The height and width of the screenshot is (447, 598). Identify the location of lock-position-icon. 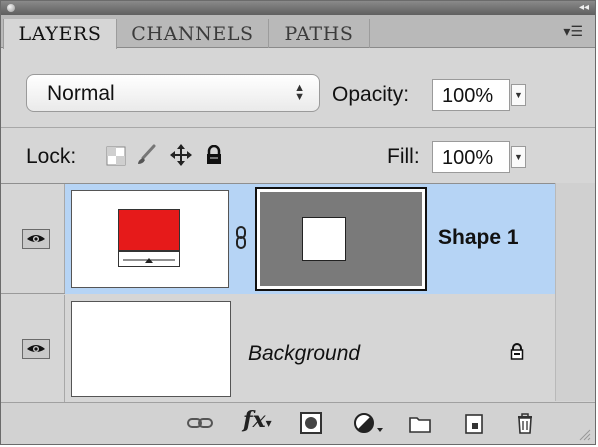
(181, 155).